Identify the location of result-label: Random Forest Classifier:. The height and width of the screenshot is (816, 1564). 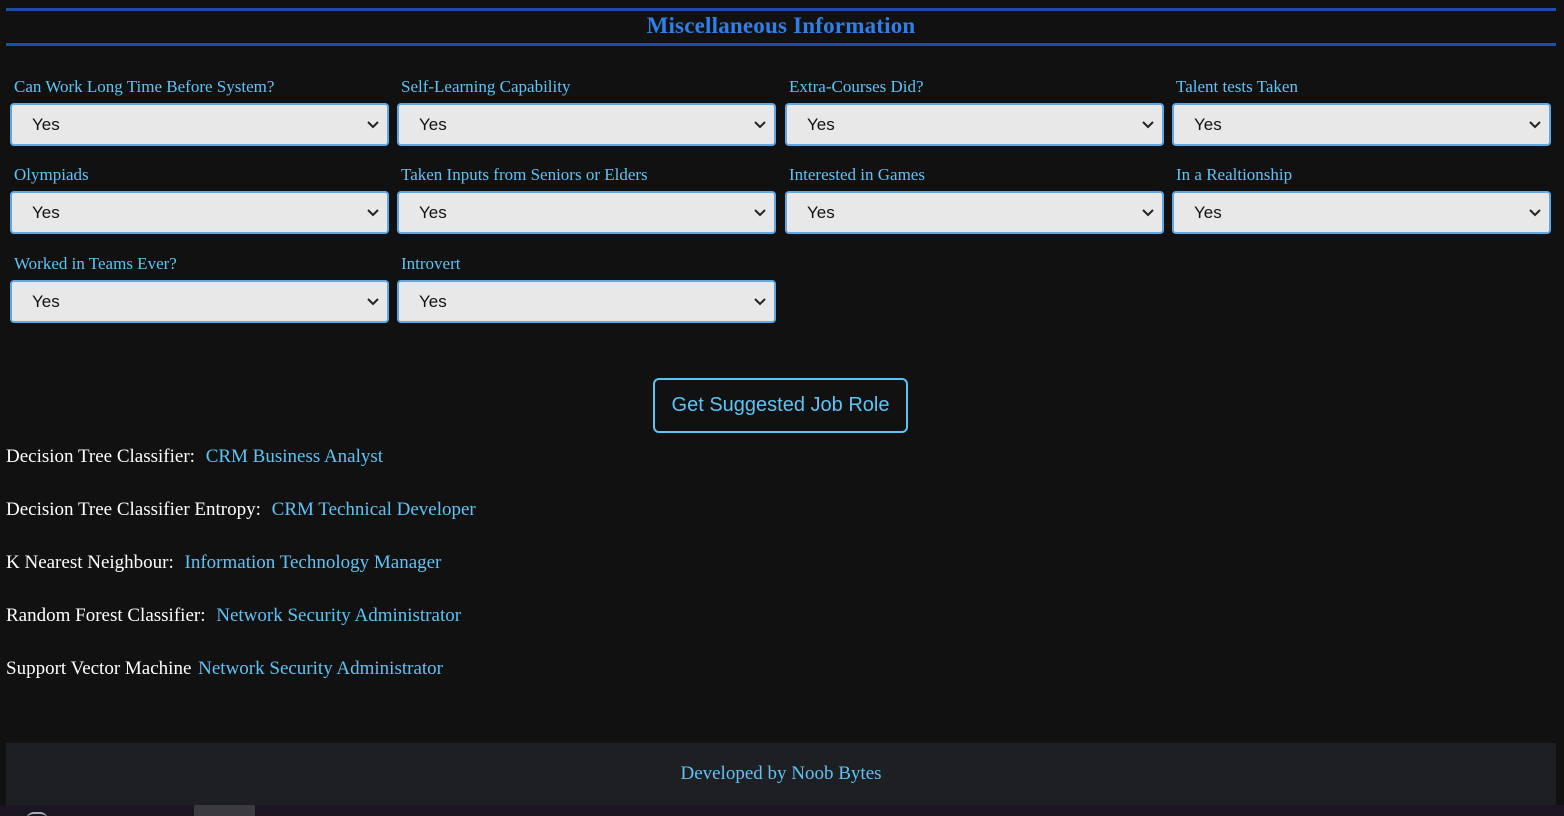
(106, 615).